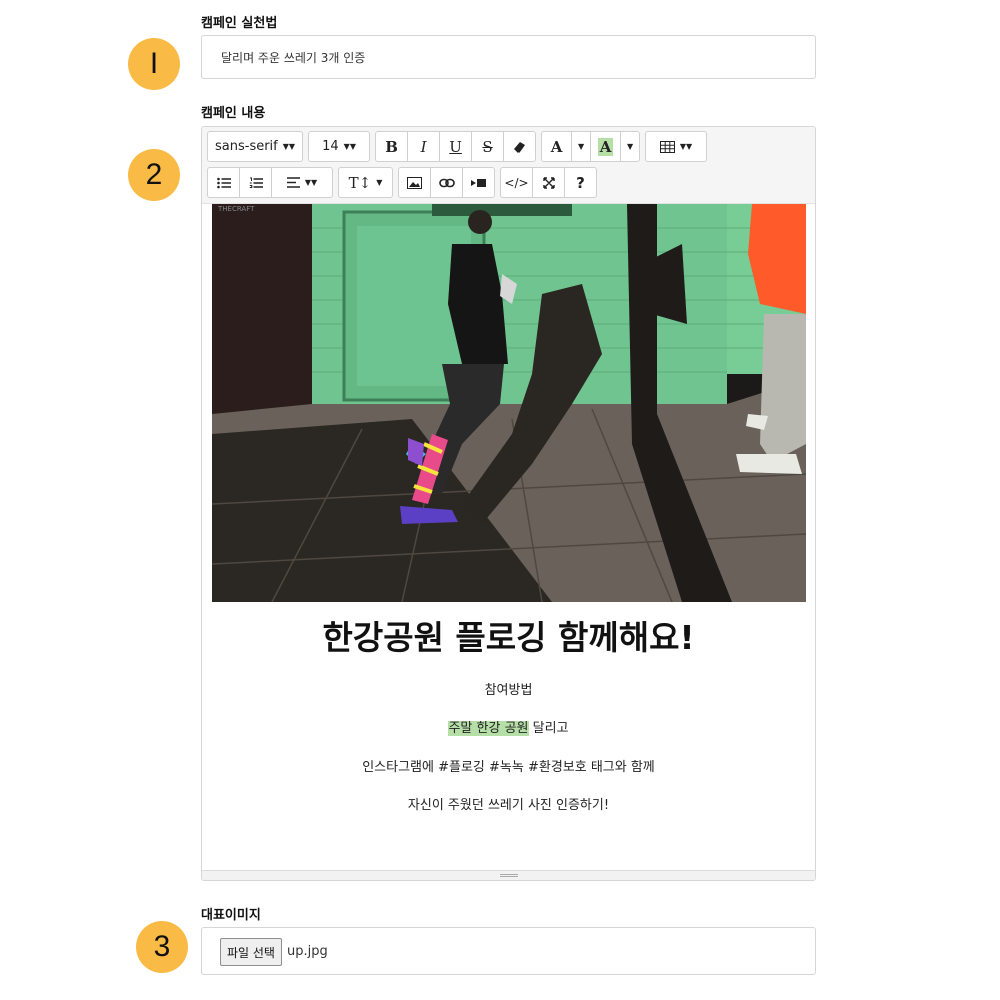  I want to click on code-icon: </>, so click(516, 182).